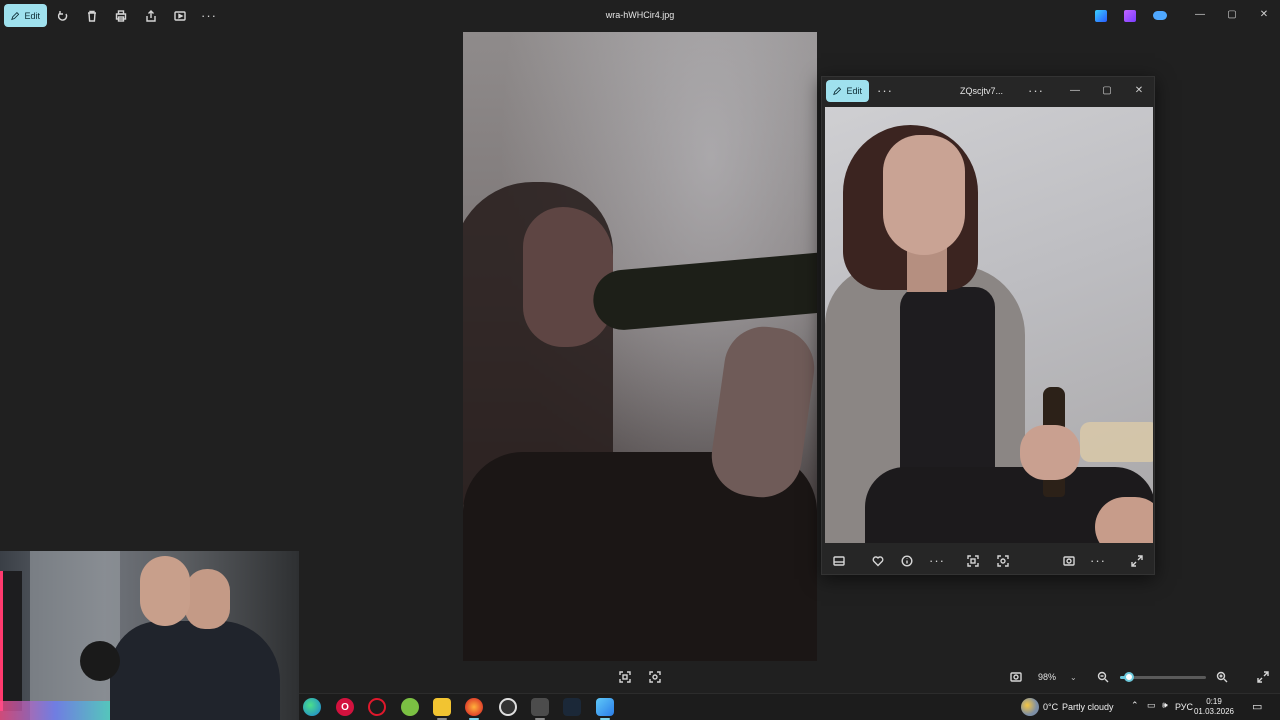 This screenshot has height=720, width=1280. What do you see at coordinates (1130, 16) in the screenshot?
I see `video-editor-icon` at bounding box center [1130, 16].